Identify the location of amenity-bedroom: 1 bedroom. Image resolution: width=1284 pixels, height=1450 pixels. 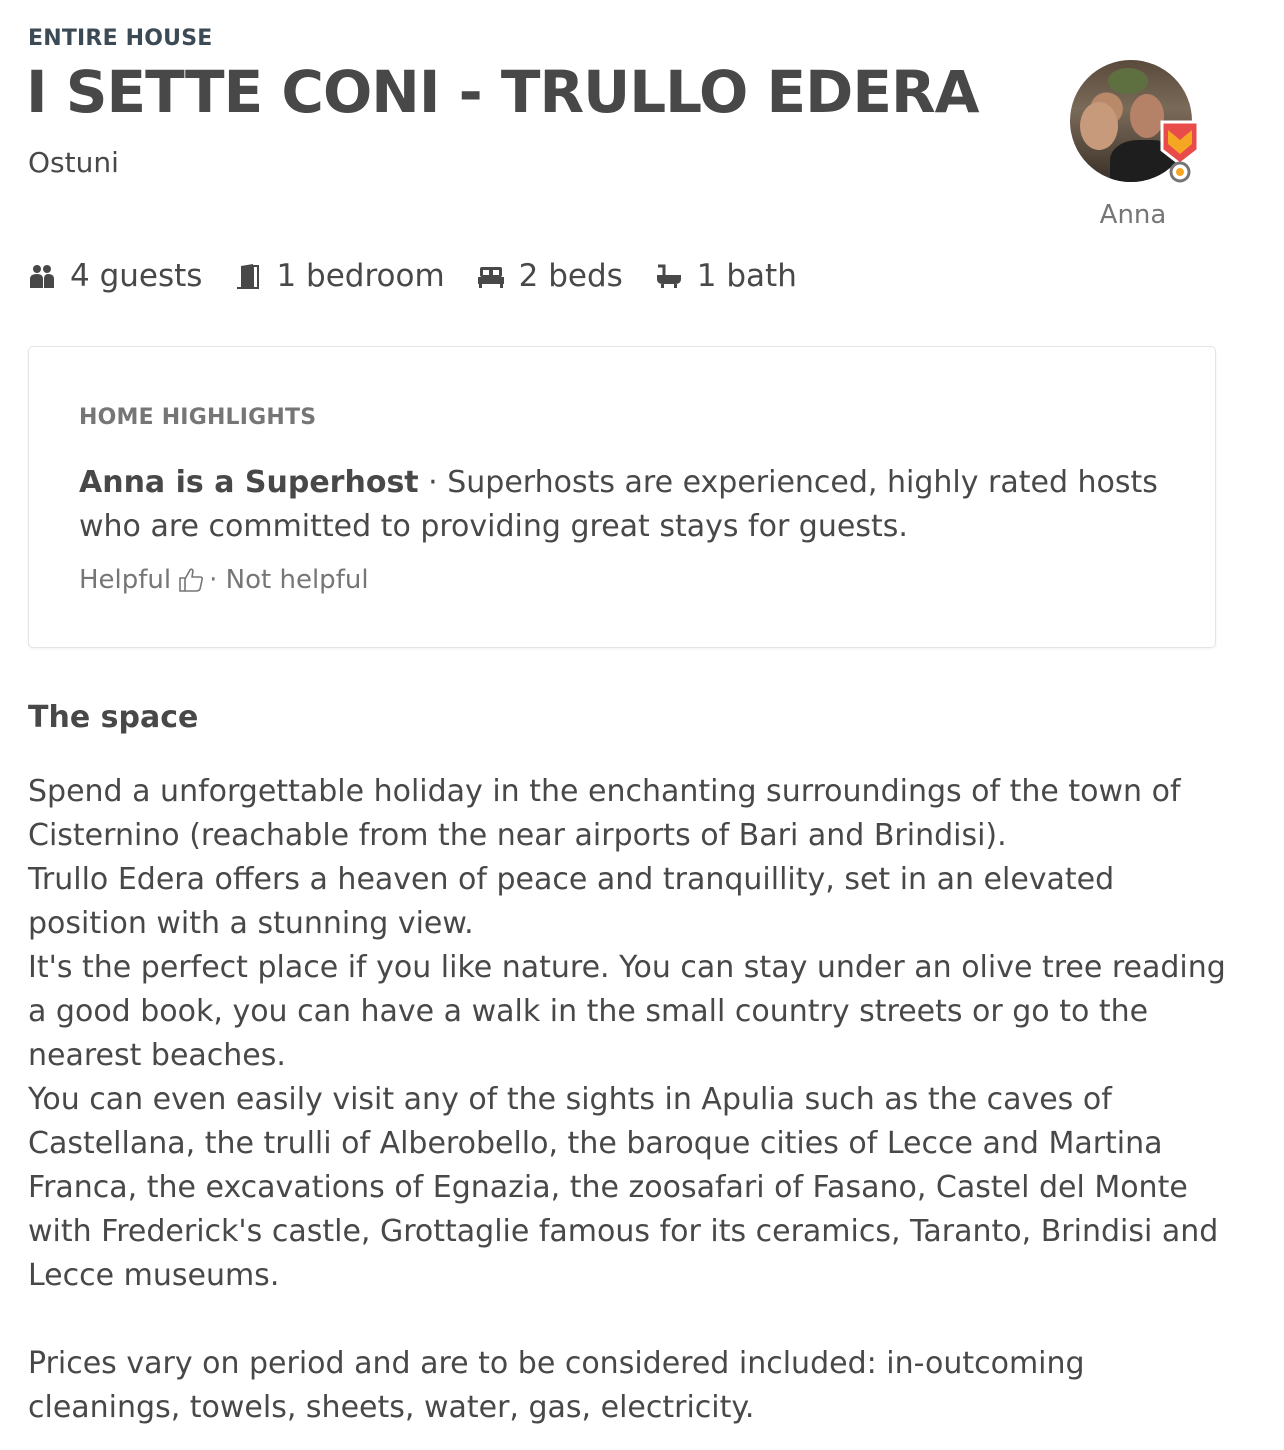
(339, 276).